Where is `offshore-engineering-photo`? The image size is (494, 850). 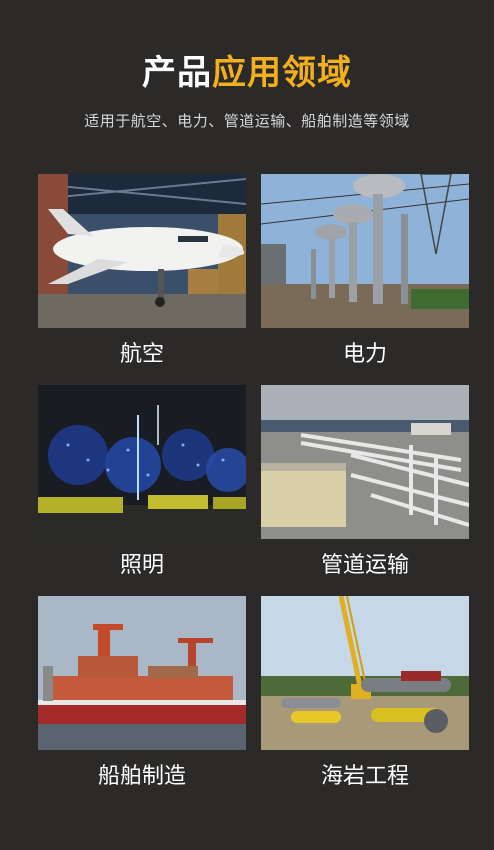 offshore-engineering-photo is located at coordinates (365, 673).